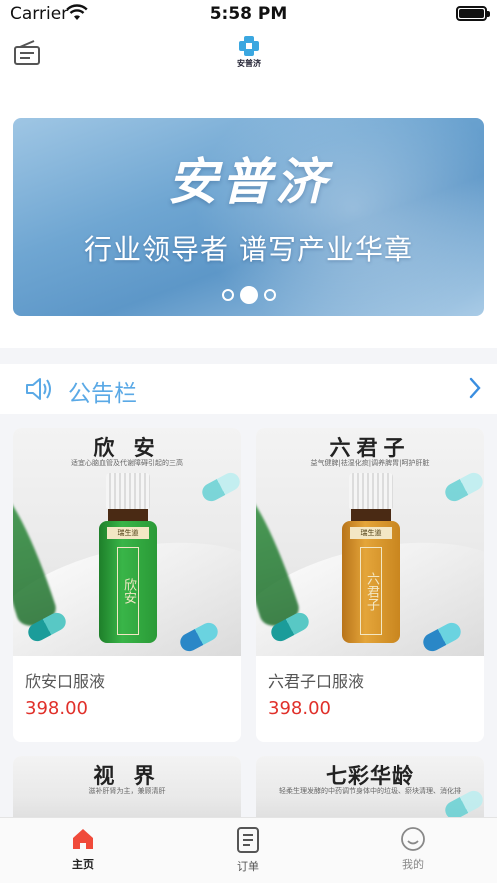 This screenshot has width=497, height=883. What do you see at coordinates (38, 389) in the screenshot?
I see `speaker-icon` at bounding box center [38, 389].